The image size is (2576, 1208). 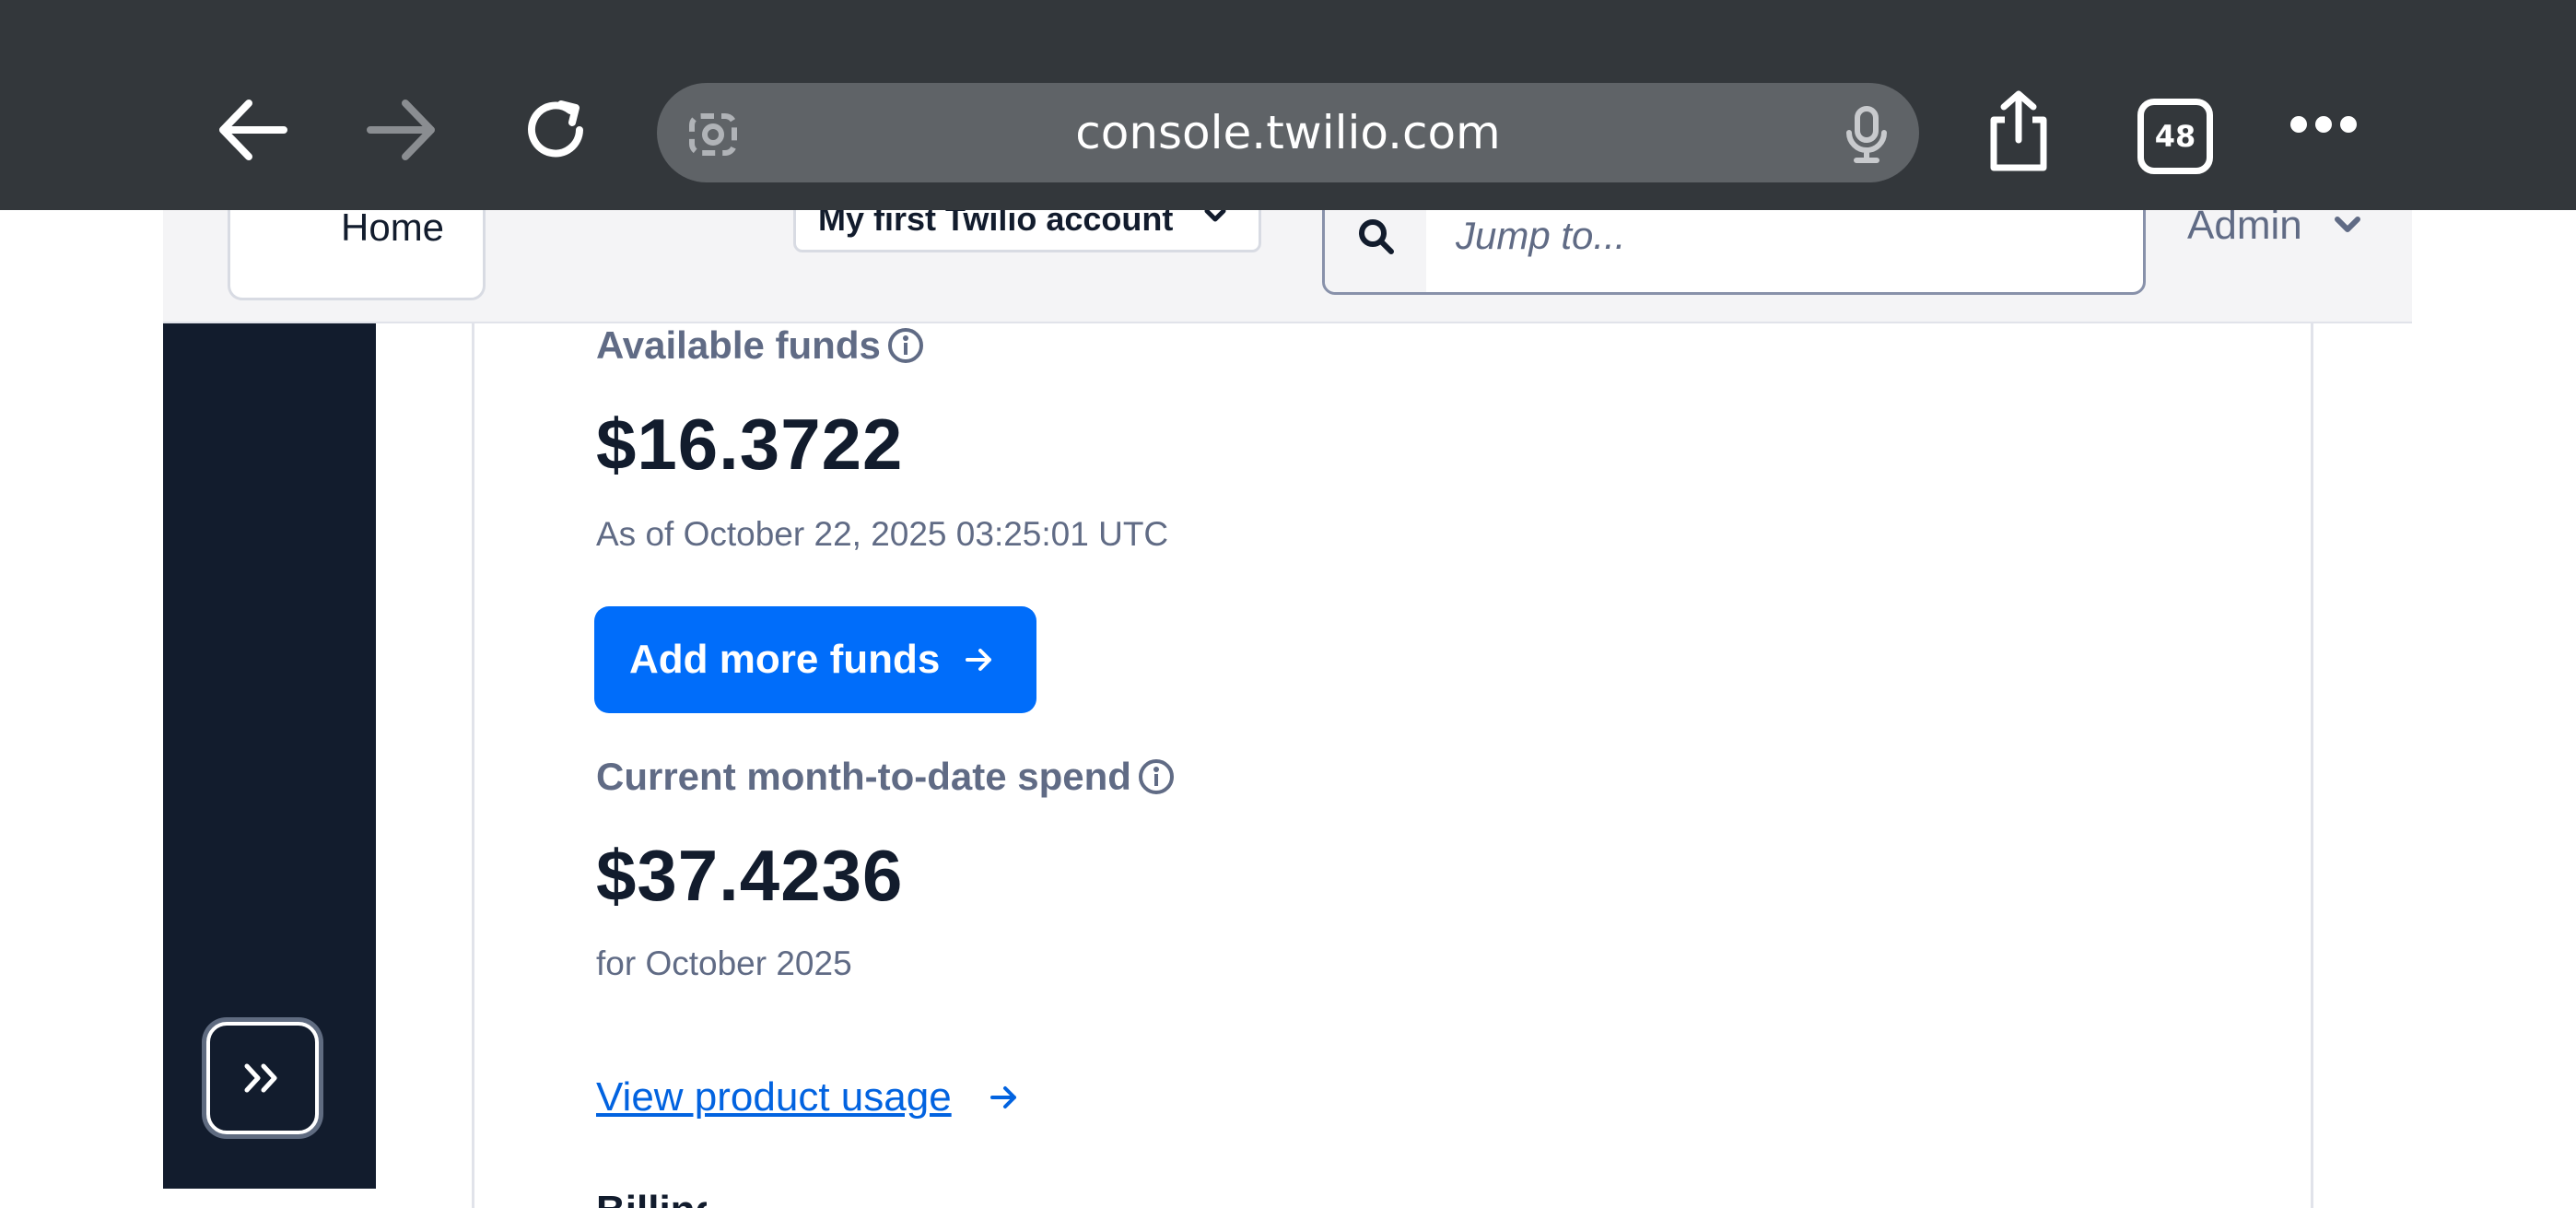 I want to click on share-icon, so click(x=2018, y=130).